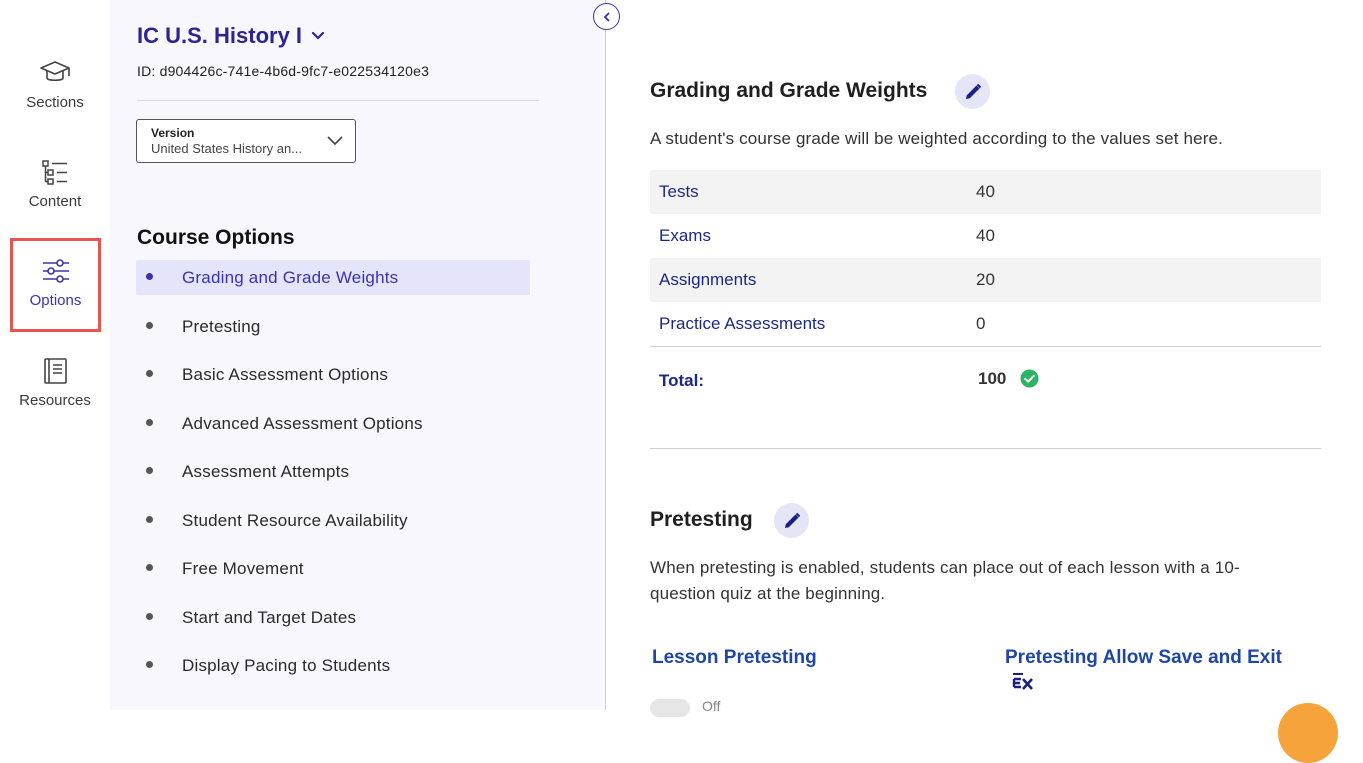  I want to click on toggle-state-label: Off, so click(711, 706).